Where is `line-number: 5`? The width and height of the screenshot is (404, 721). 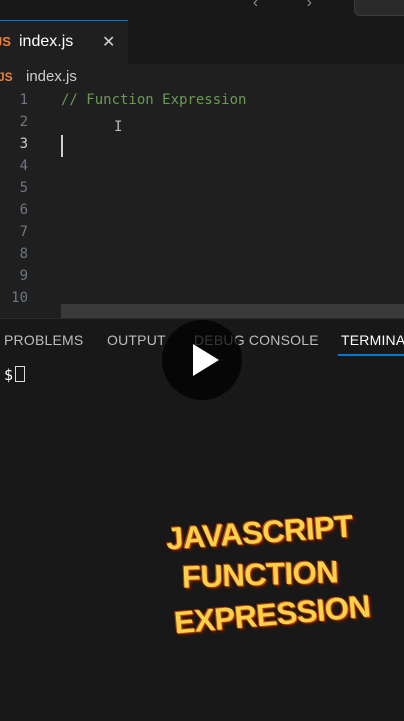 line-number: 5 is located at coordinates (23, 188).